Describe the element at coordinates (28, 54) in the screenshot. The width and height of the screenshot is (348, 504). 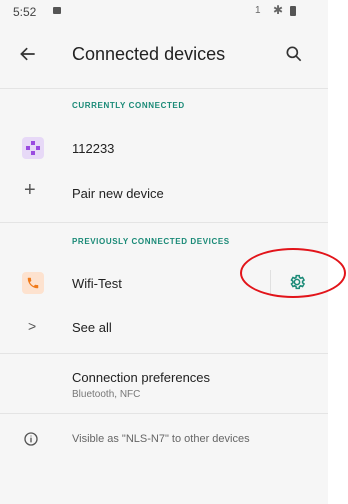
I see `back-arrow-icon` at that location.